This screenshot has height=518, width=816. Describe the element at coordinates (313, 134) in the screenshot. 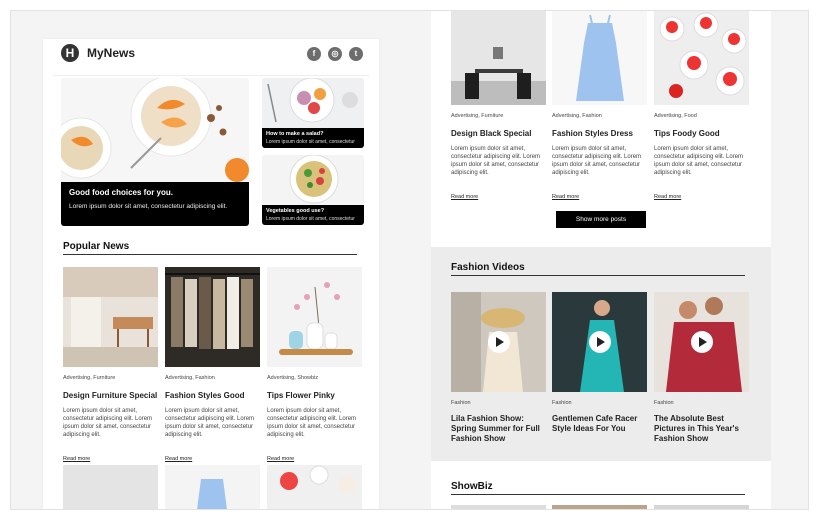

I see `side-title: How to make a salad?` at that location.